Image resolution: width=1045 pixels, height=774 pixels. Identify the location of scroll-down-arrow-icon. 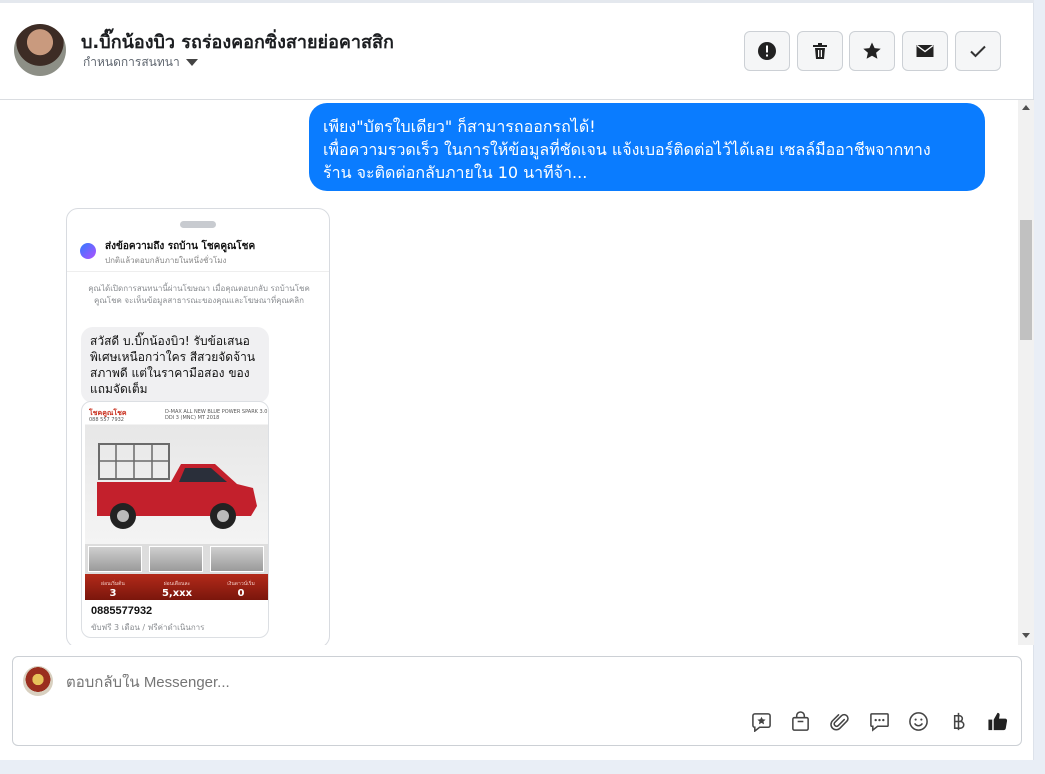
(1026, 635).